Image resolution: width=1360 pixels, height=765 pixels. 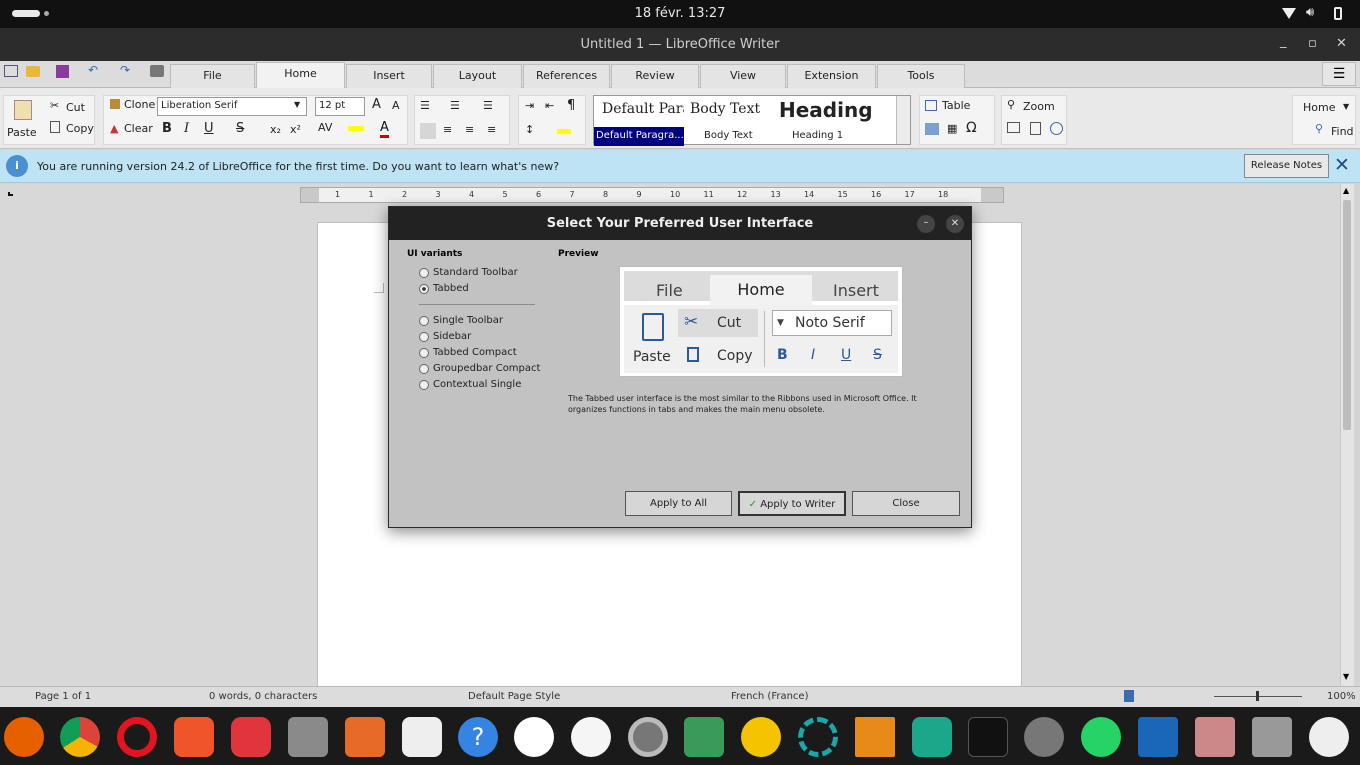 I want to click on tab-view: View, so click(x=743, y=76).